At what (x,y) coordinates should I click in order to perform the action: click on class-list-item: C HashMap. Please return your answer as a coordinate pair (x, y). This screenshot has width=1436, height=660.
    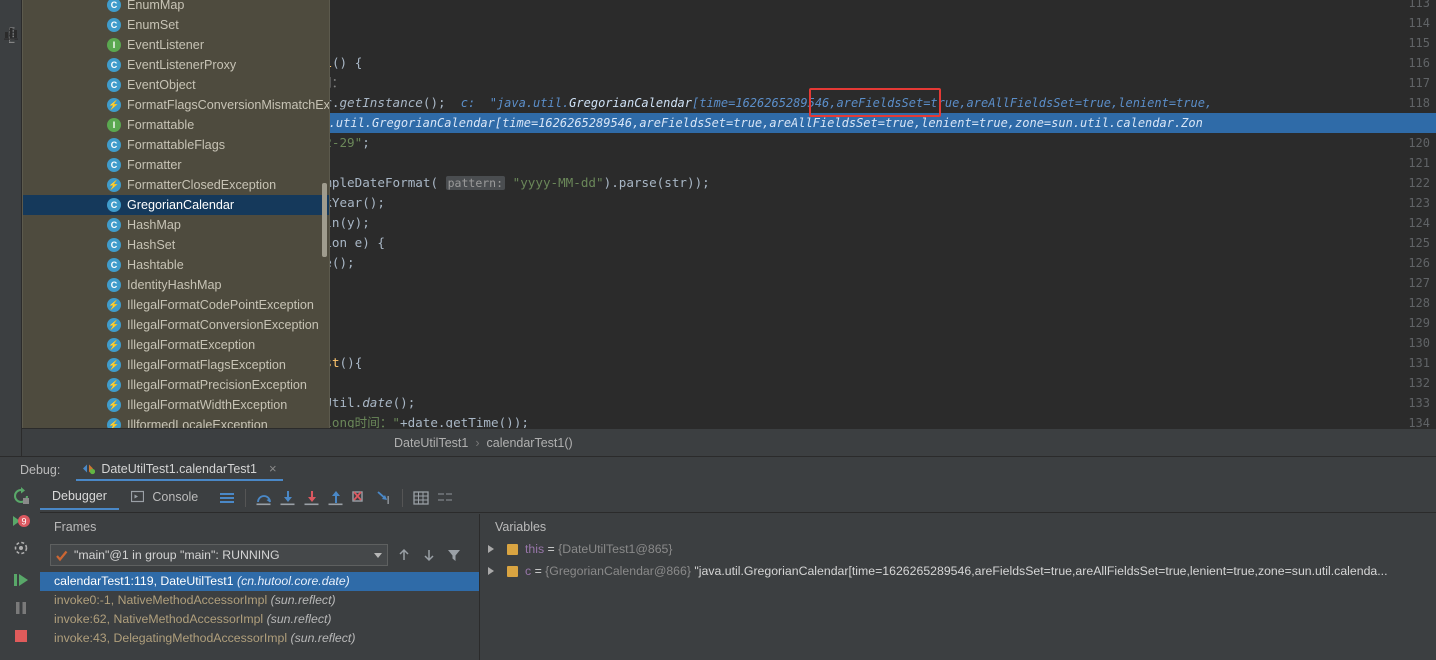
    Looking at the image, I should click on (176, 225).